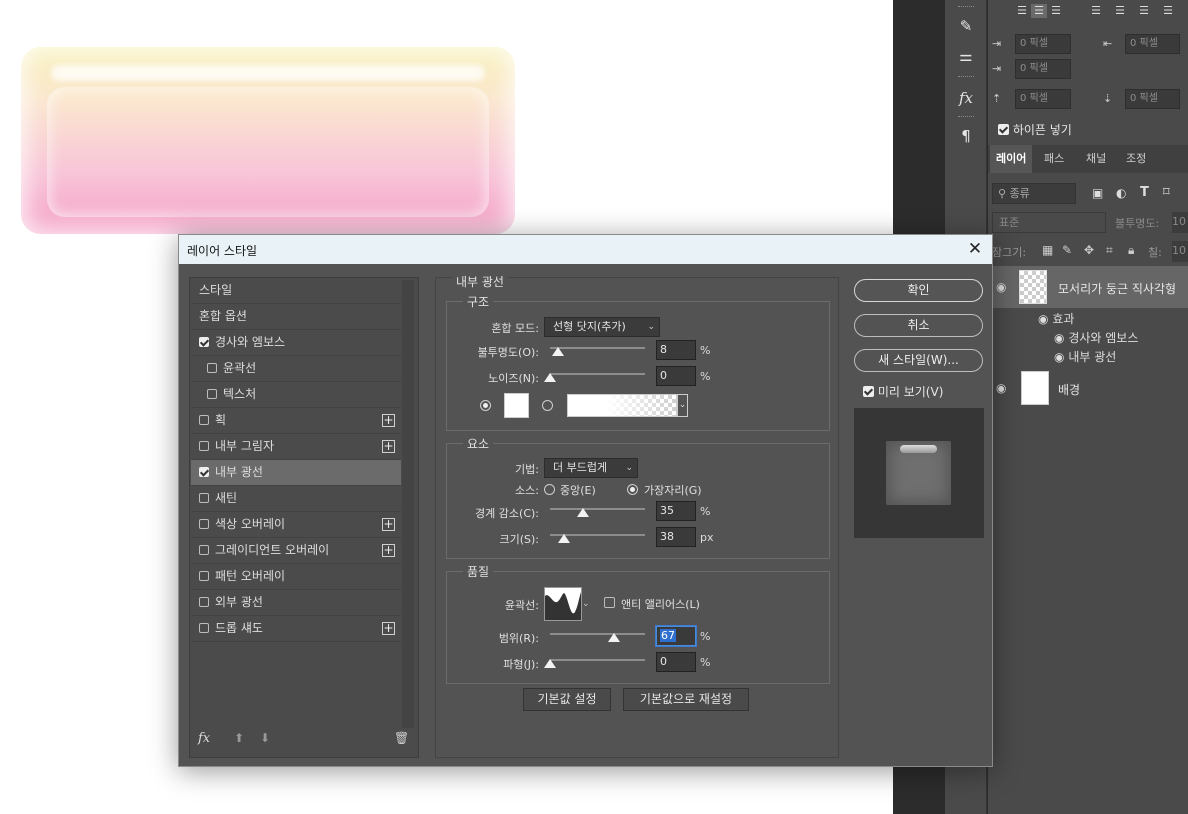 The height and width of the screenshot is (814, 1188). What do you see at coordinates (1056, 11) in the screenshot?
I see `align-right-icon: ☰` at bounding box center [1056, 11].